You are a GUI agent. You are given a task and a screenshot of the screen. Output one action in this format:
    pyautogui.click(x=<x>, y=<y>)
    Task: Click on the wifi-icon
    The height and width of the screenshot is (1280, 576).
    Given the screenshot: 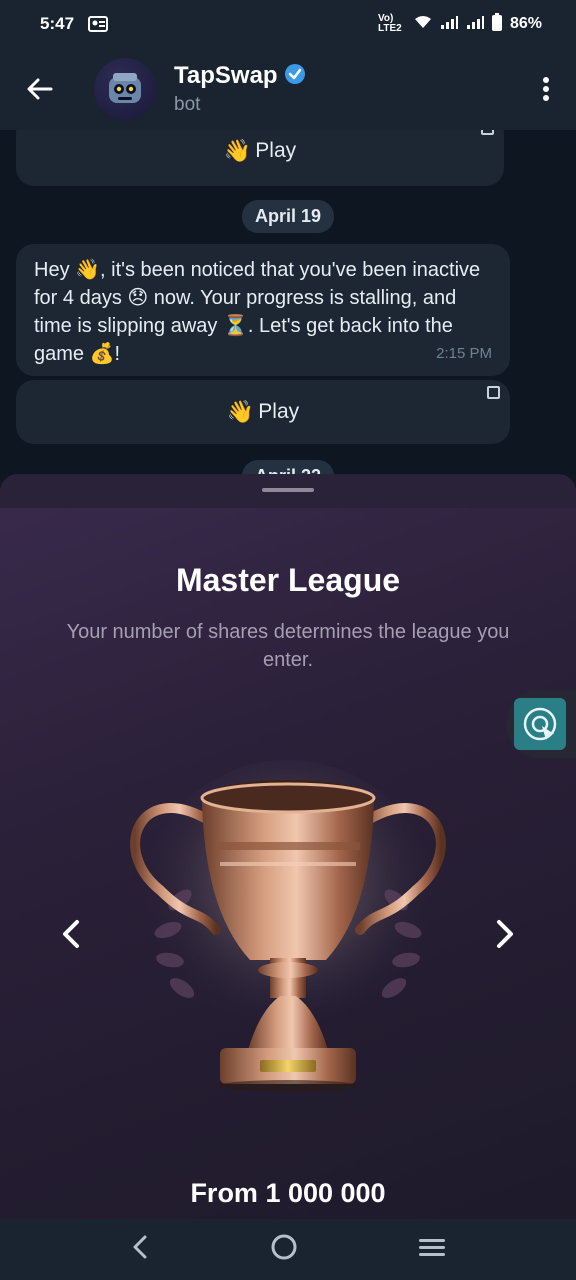 What is the action you would take?
    pyautogui.click(x=423, y=24)
    